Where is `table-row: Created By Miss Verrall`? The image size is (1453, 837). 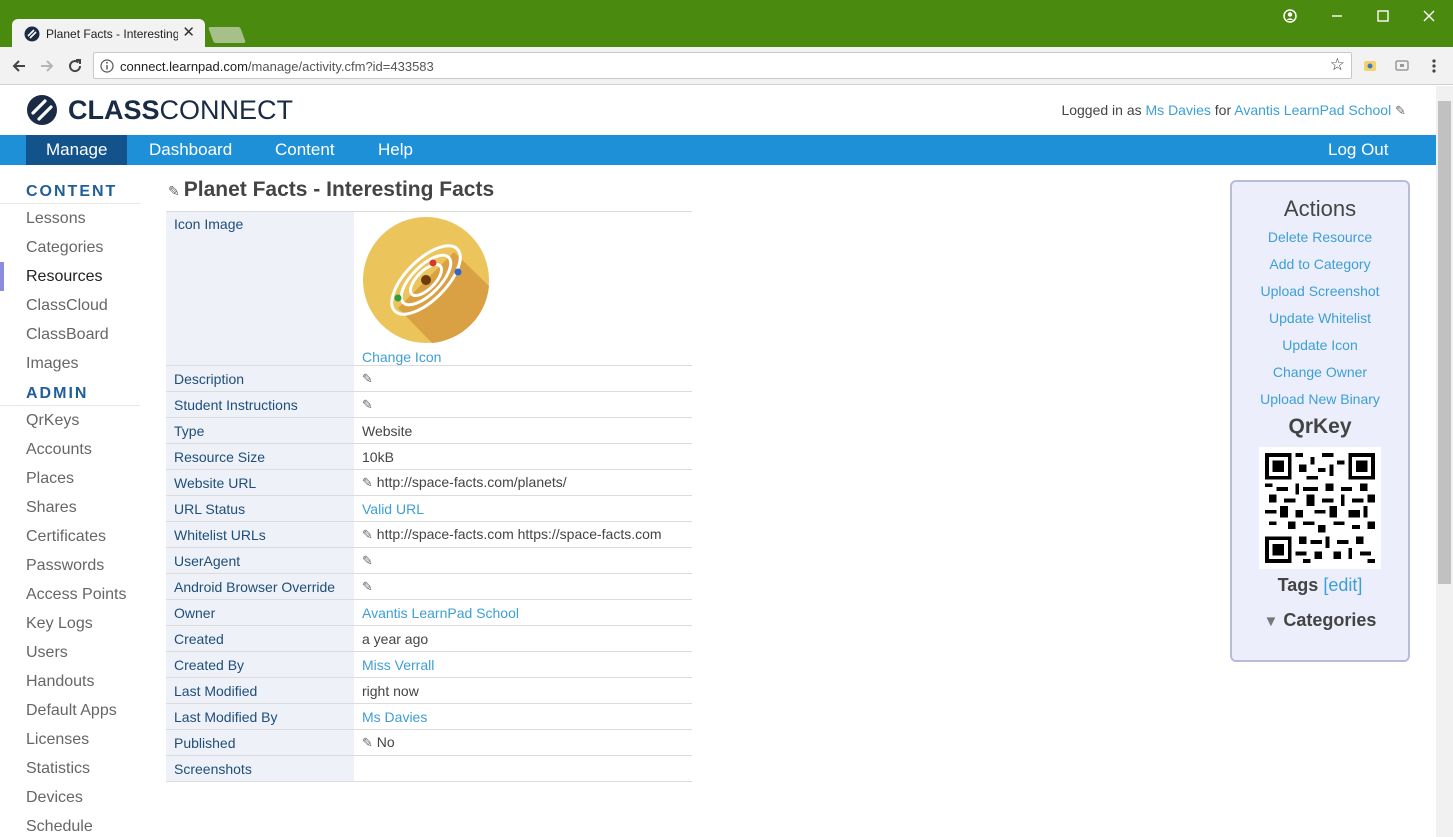
table-row: Created By Miss Verrall is located at coordinates (429, 664).